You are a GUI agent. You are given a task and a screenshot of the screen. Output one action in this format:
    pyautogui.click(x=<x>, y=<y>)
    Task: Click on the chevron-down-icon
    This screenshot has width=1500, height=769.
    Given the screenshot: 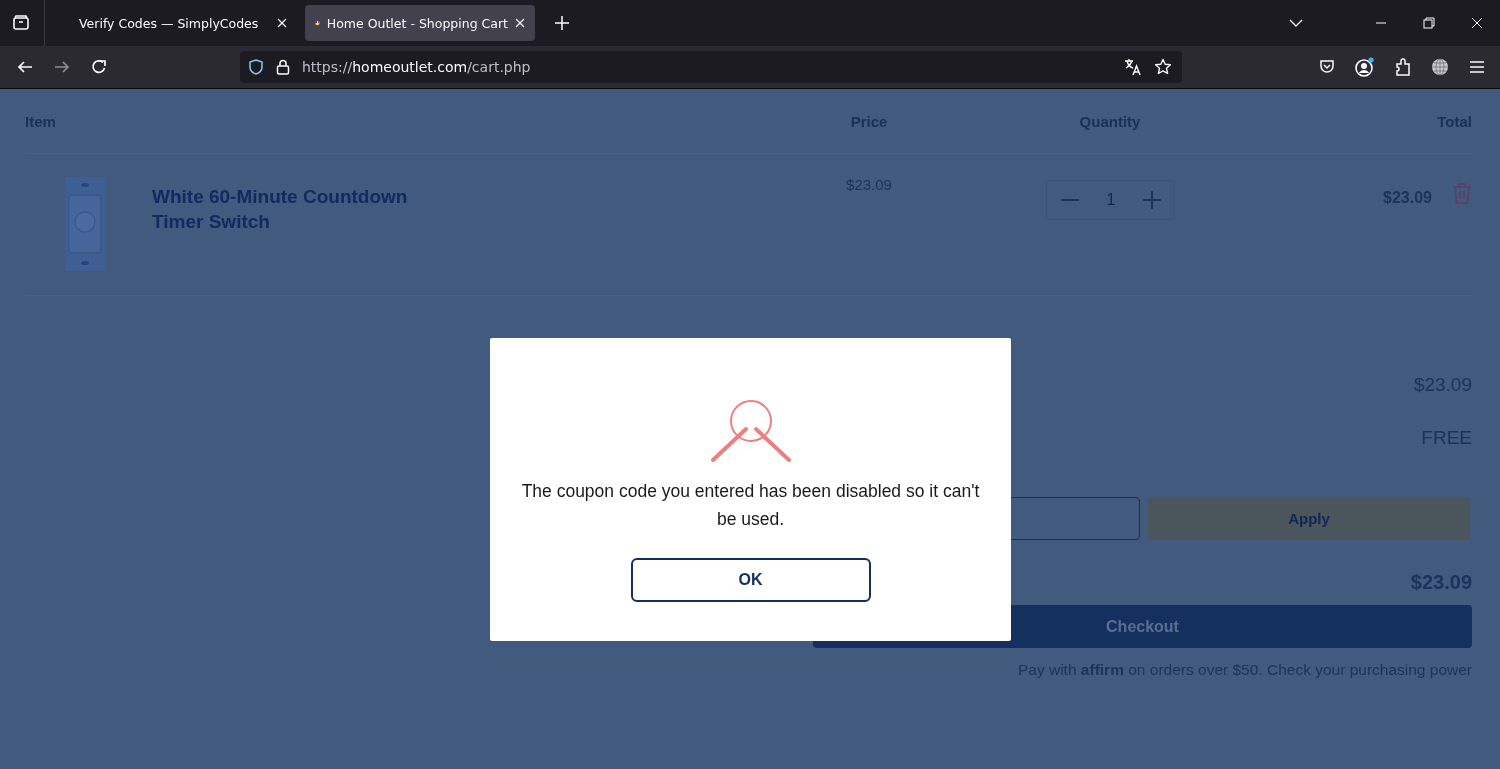 What is the action you would take?
    pyautogui.click(x=1296, y=23)
    